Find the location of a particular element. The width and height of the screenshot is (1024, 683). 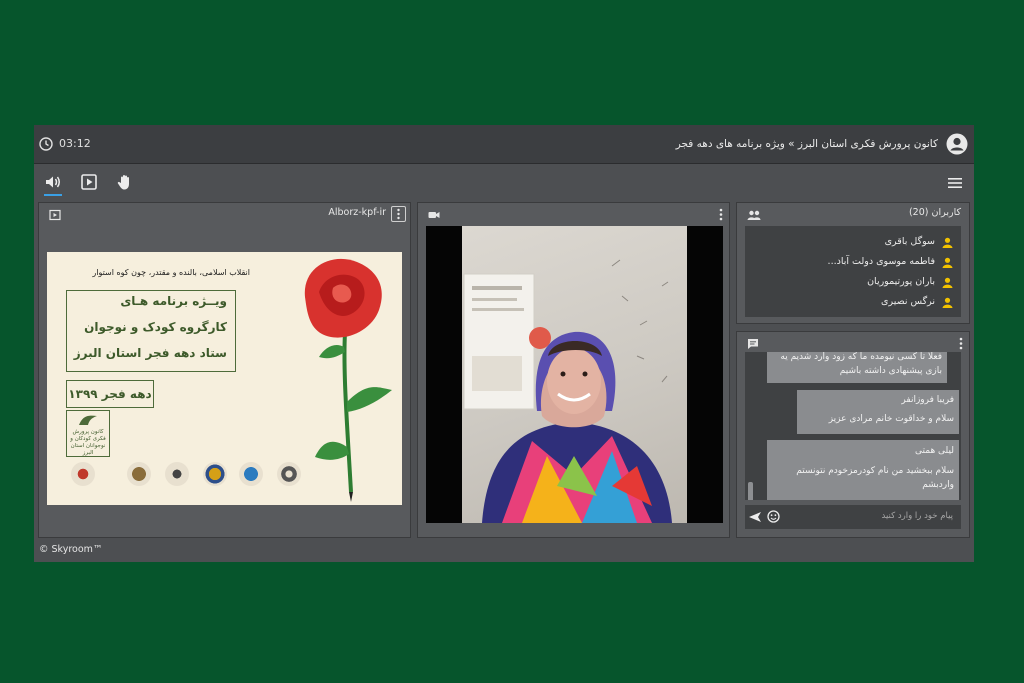

webcam-video is located at coordinates (574, 374).